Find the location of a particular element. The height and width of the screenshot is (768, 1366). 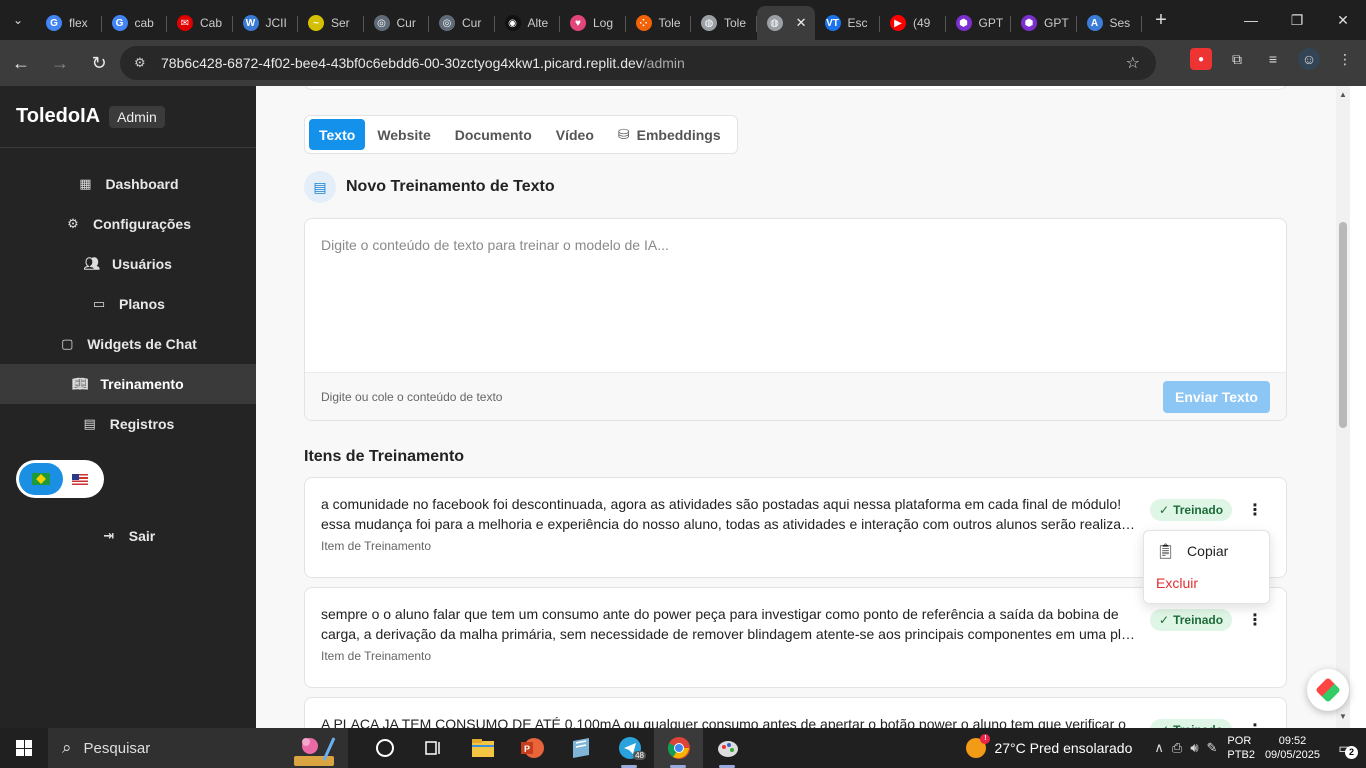

file-explorer-icon is located at coordinates (482, 748).